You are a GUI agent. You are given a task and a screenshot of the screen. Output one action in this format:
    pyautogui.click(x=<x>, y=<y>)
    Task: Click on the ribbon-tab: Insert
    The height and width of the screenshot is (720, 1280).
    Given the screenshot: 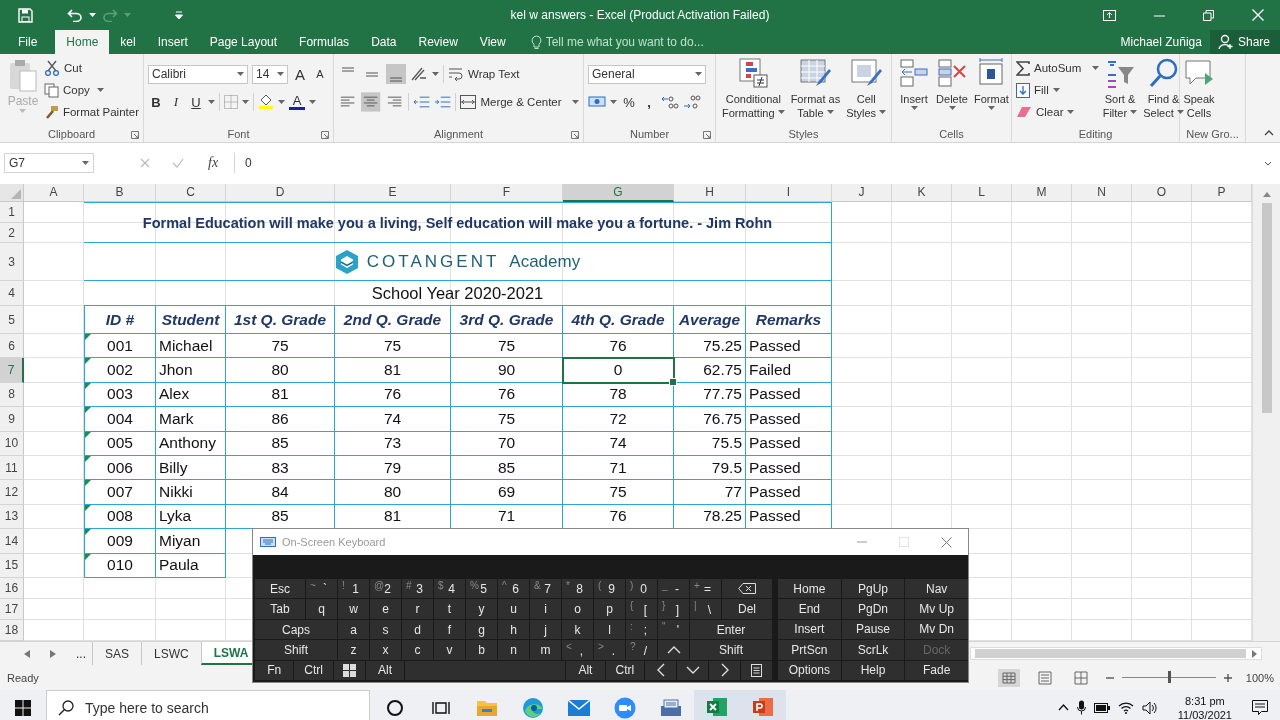 What is the action you would take?
    pyautogui.click(x=172, y=42)
    